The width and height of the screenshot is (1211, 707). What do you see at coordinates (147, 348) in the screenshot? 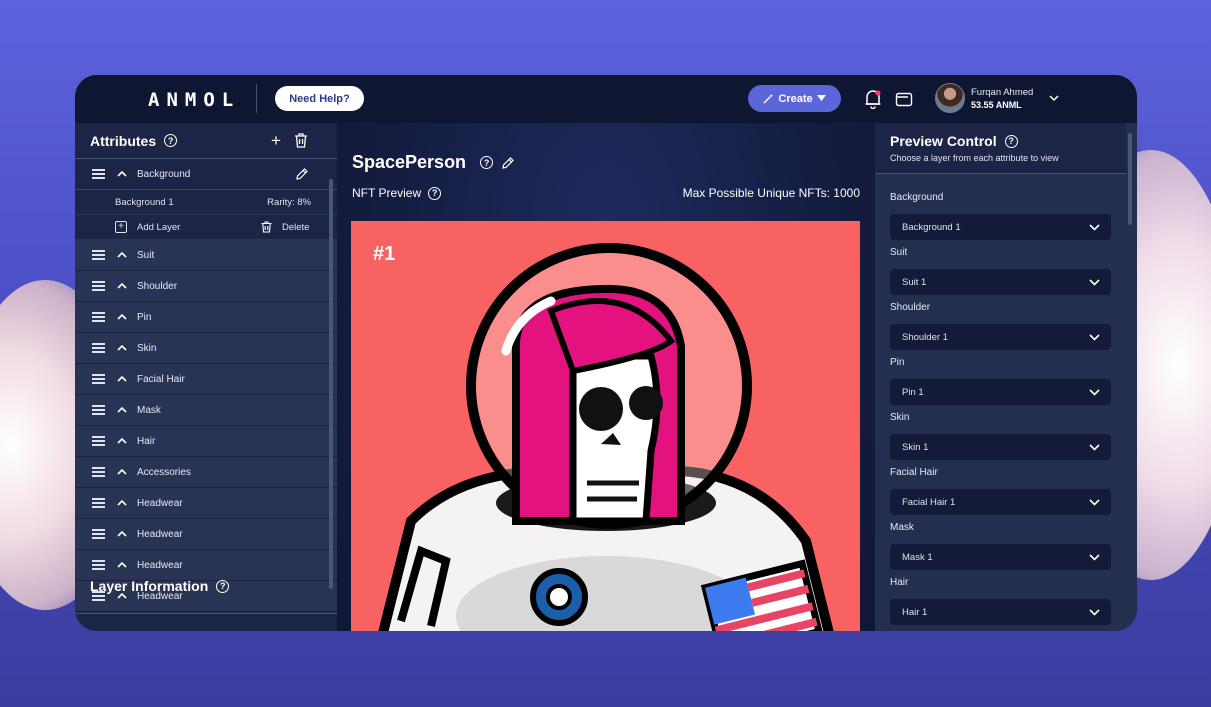
I see `attribute-label: Skin` at bounding box center [147, 348].